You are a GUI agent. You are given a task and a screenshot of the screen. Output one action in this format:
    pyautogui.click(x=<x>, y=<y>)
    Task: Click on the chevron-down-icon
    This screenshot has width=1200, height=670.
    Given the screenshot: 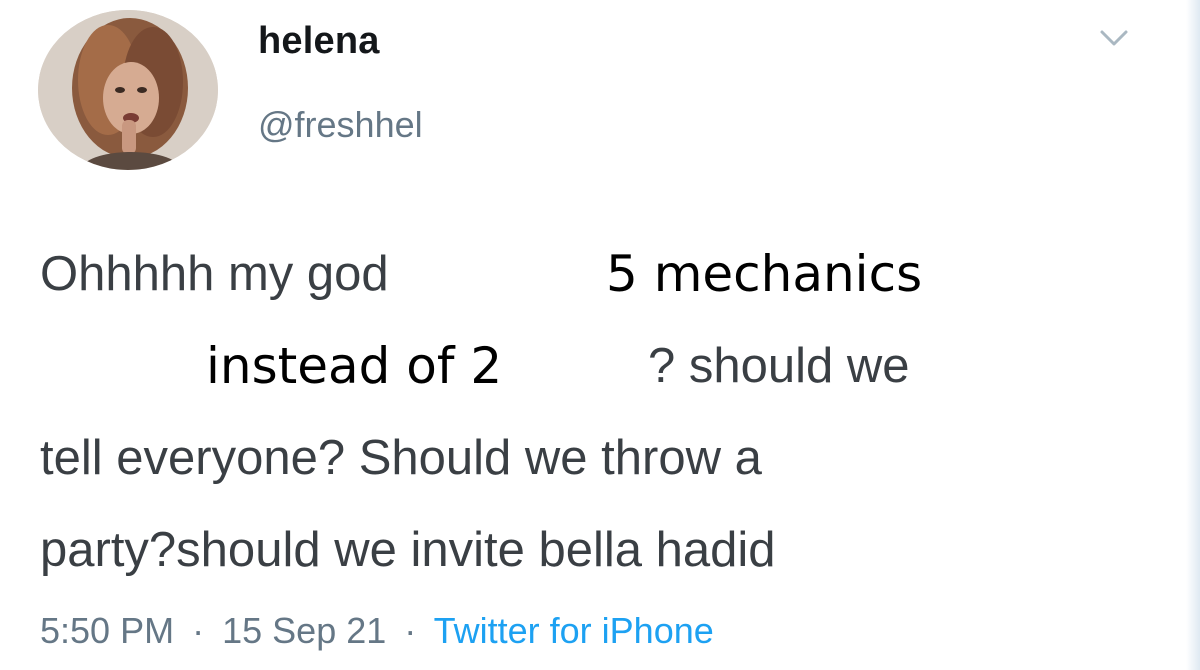 What is the action you would take?
    pyautogui.click(x=1114, y=38)
    